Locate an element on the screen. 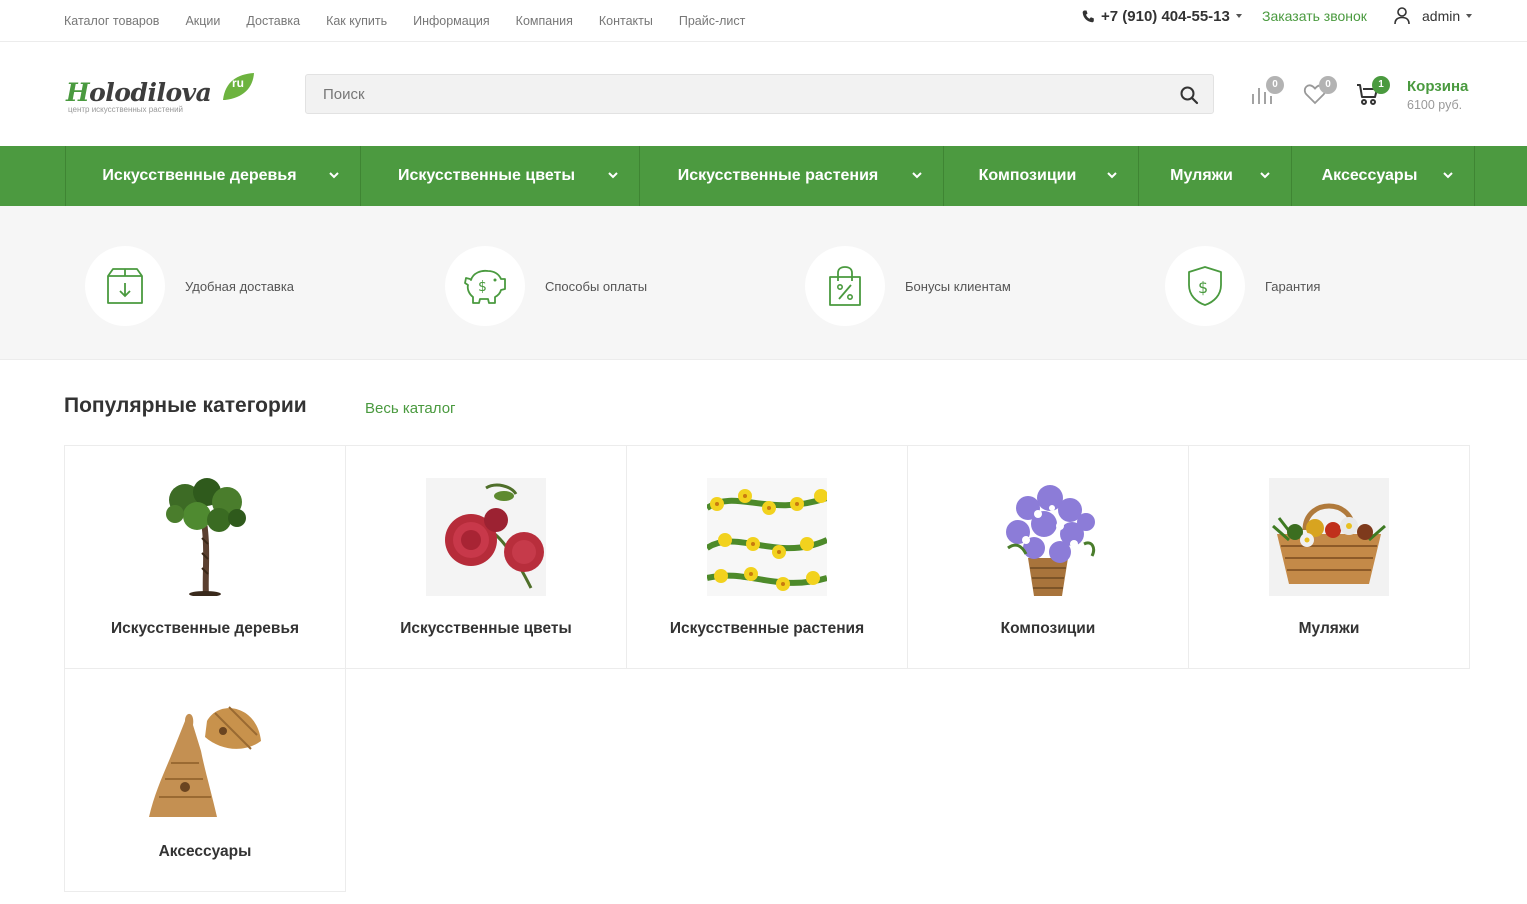  menu-item-trees: Искусственные деревья is located at coordinates (213, 176).